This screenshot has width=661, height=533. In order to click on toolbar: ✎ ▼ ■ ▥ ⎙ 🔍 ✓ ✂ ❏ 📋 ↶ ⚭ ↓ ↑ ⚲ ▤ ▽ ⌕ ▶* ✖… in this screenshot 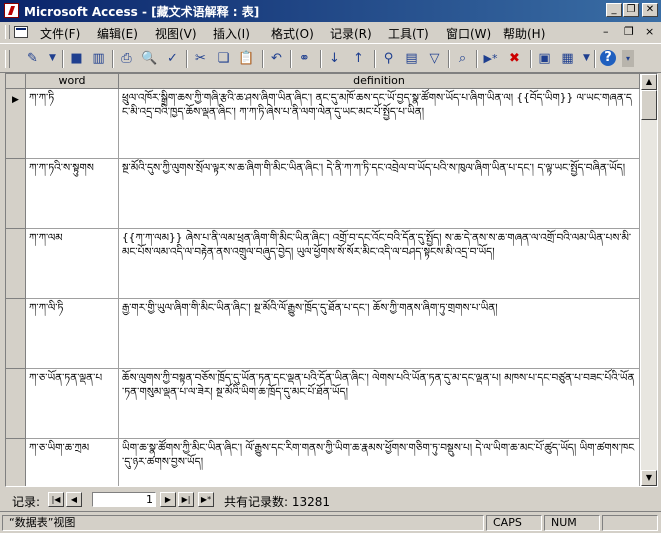, I will do `click(330, 58)`.